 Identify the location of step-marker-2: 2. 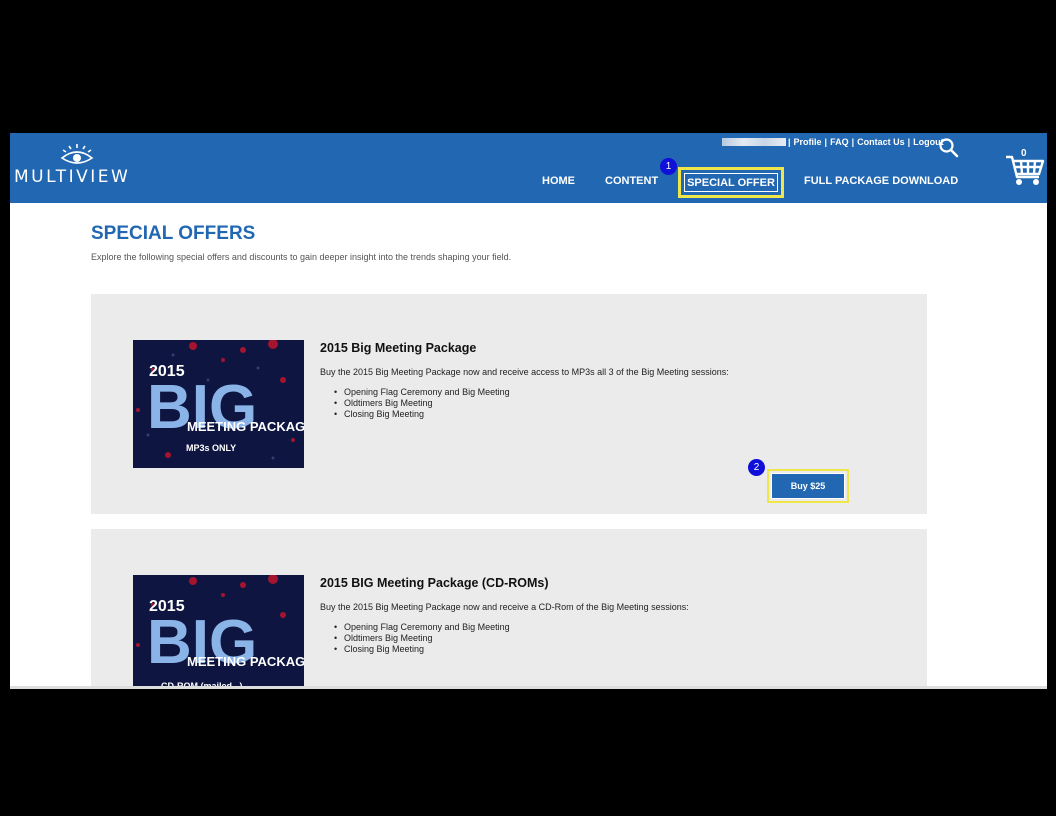
(756, 467).